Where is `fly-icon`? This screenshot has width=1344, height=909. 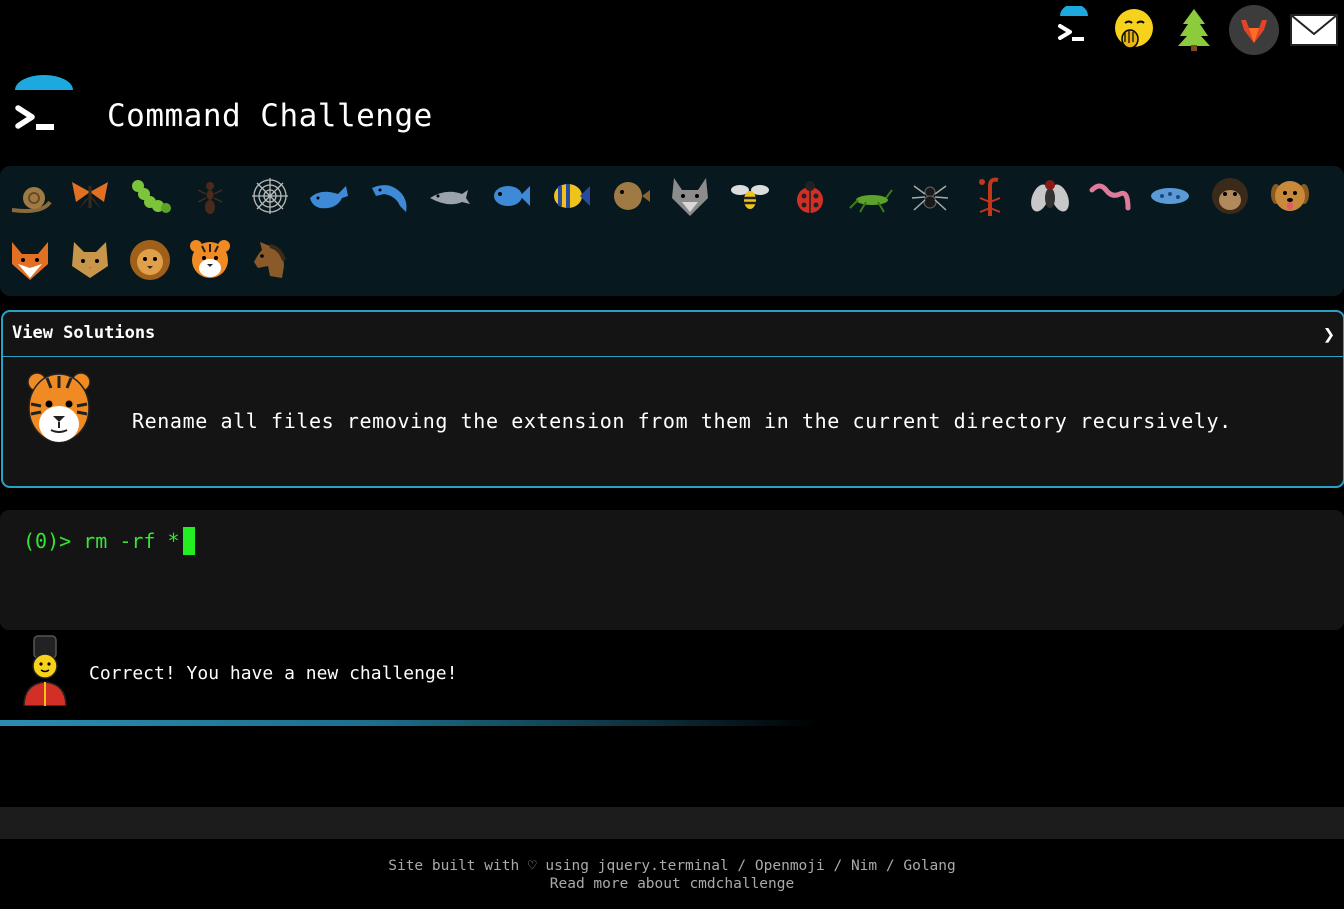 fly-icon is located at coordinates (1050, 196).